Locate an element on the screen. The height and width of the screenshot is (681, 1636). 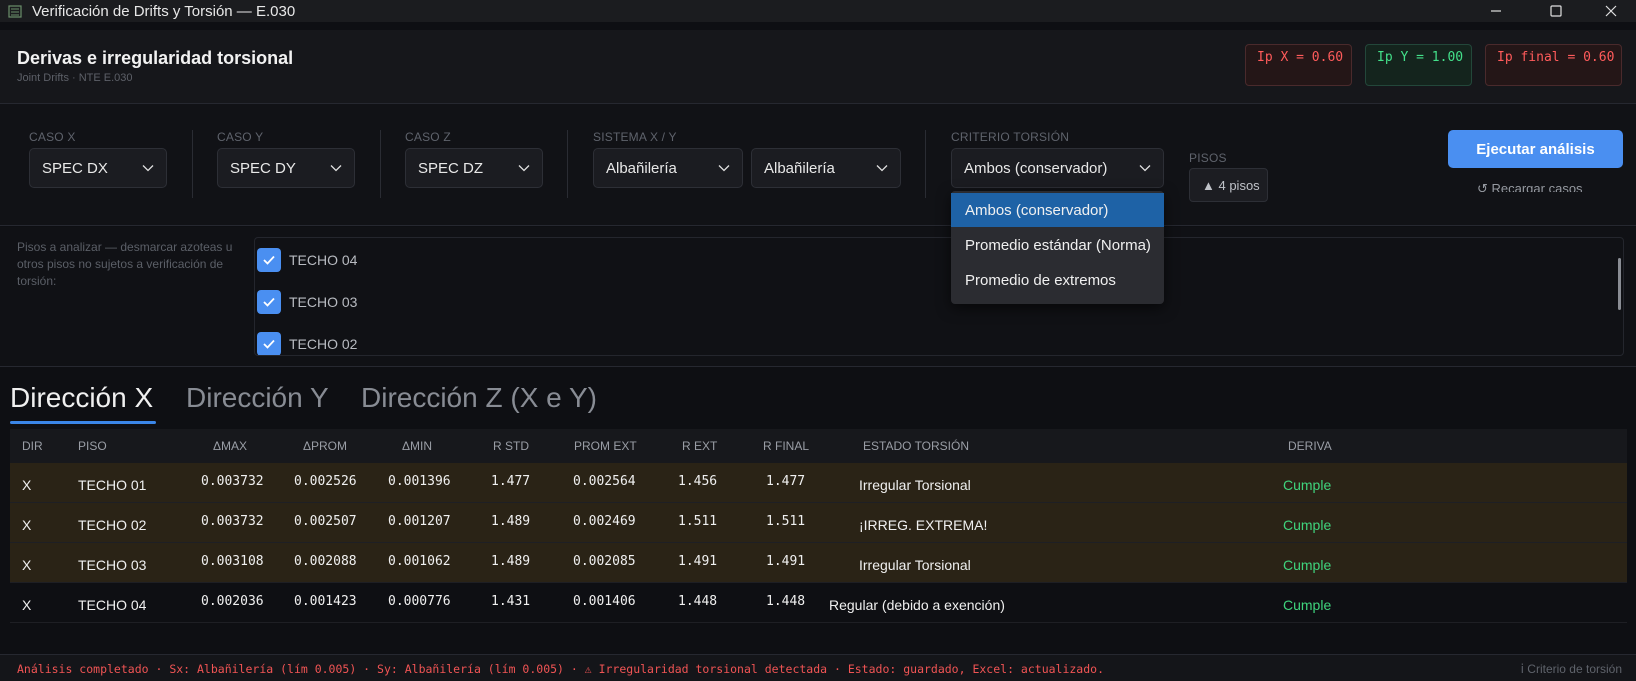
criterio-value: Ambos (conservador) is located at coordinates (1036, 168).